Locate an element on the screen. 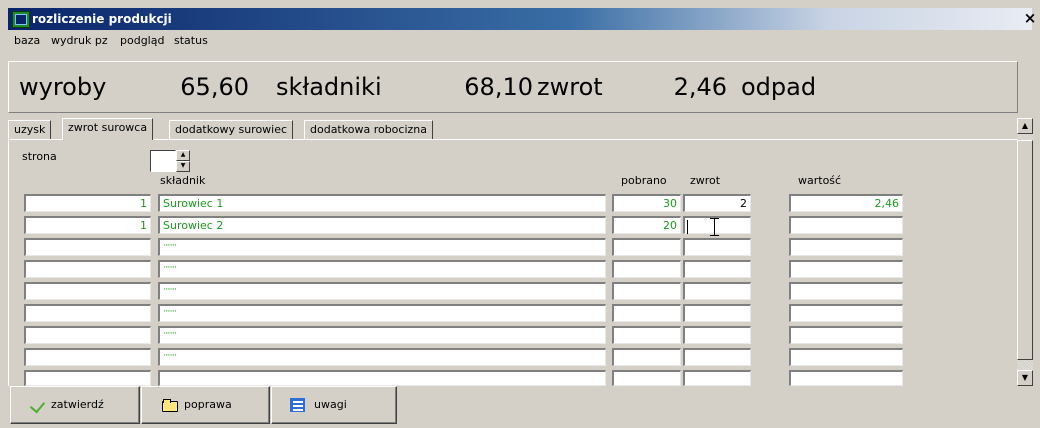 This screenshot has height=428, width=1040. approve-button: zatwierdź is located at coordinates (75, 405).